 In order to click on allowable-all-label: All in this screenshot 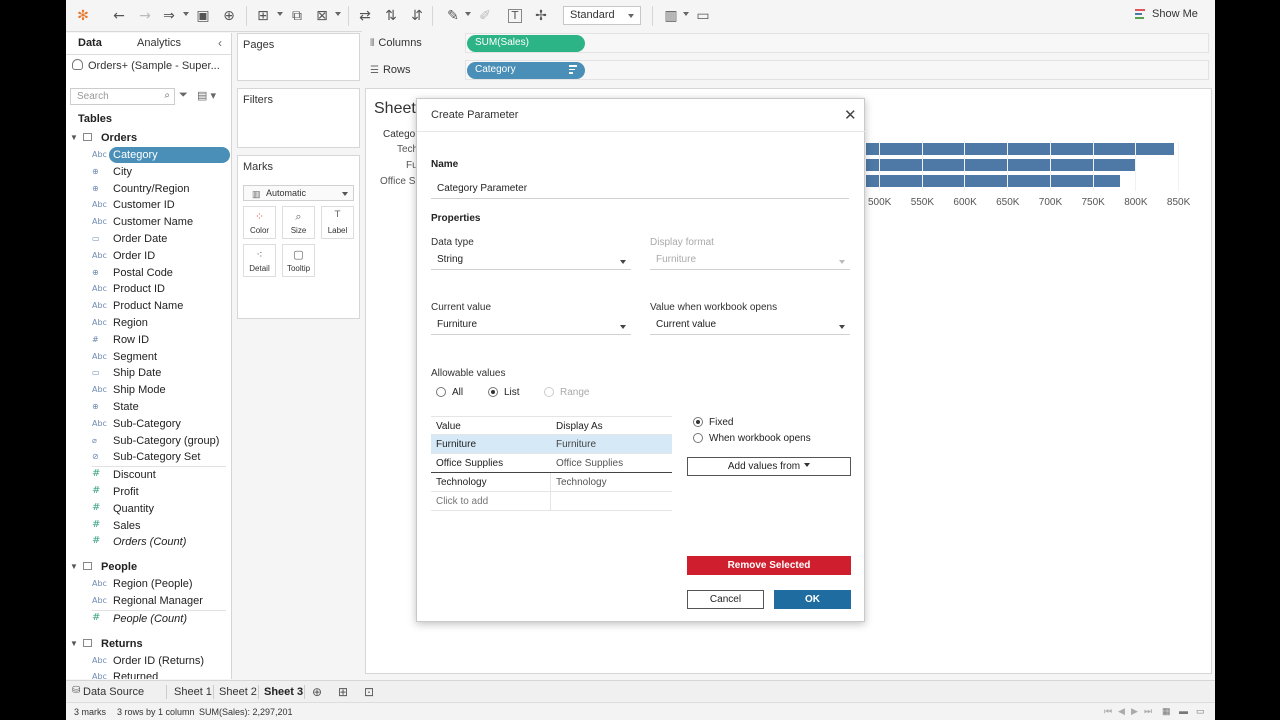, I will do `click(457, 392)`.